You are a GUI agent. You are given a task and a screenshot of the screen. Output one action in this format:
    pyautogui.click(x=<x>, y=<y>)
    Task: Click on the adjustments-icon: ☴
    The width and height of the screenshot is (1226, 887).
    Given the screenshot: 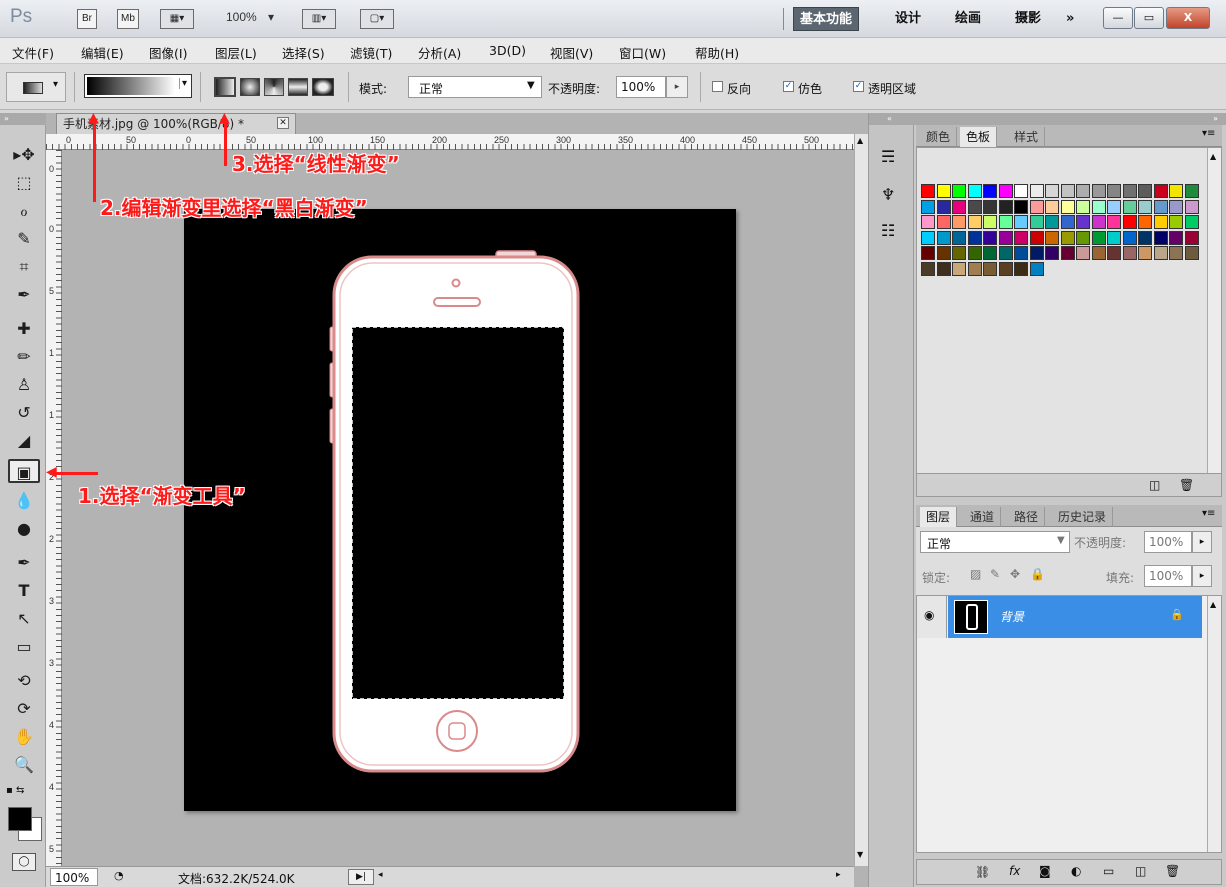 What is the action you would take?
    pyautogui.click(x=888, y=156)
    